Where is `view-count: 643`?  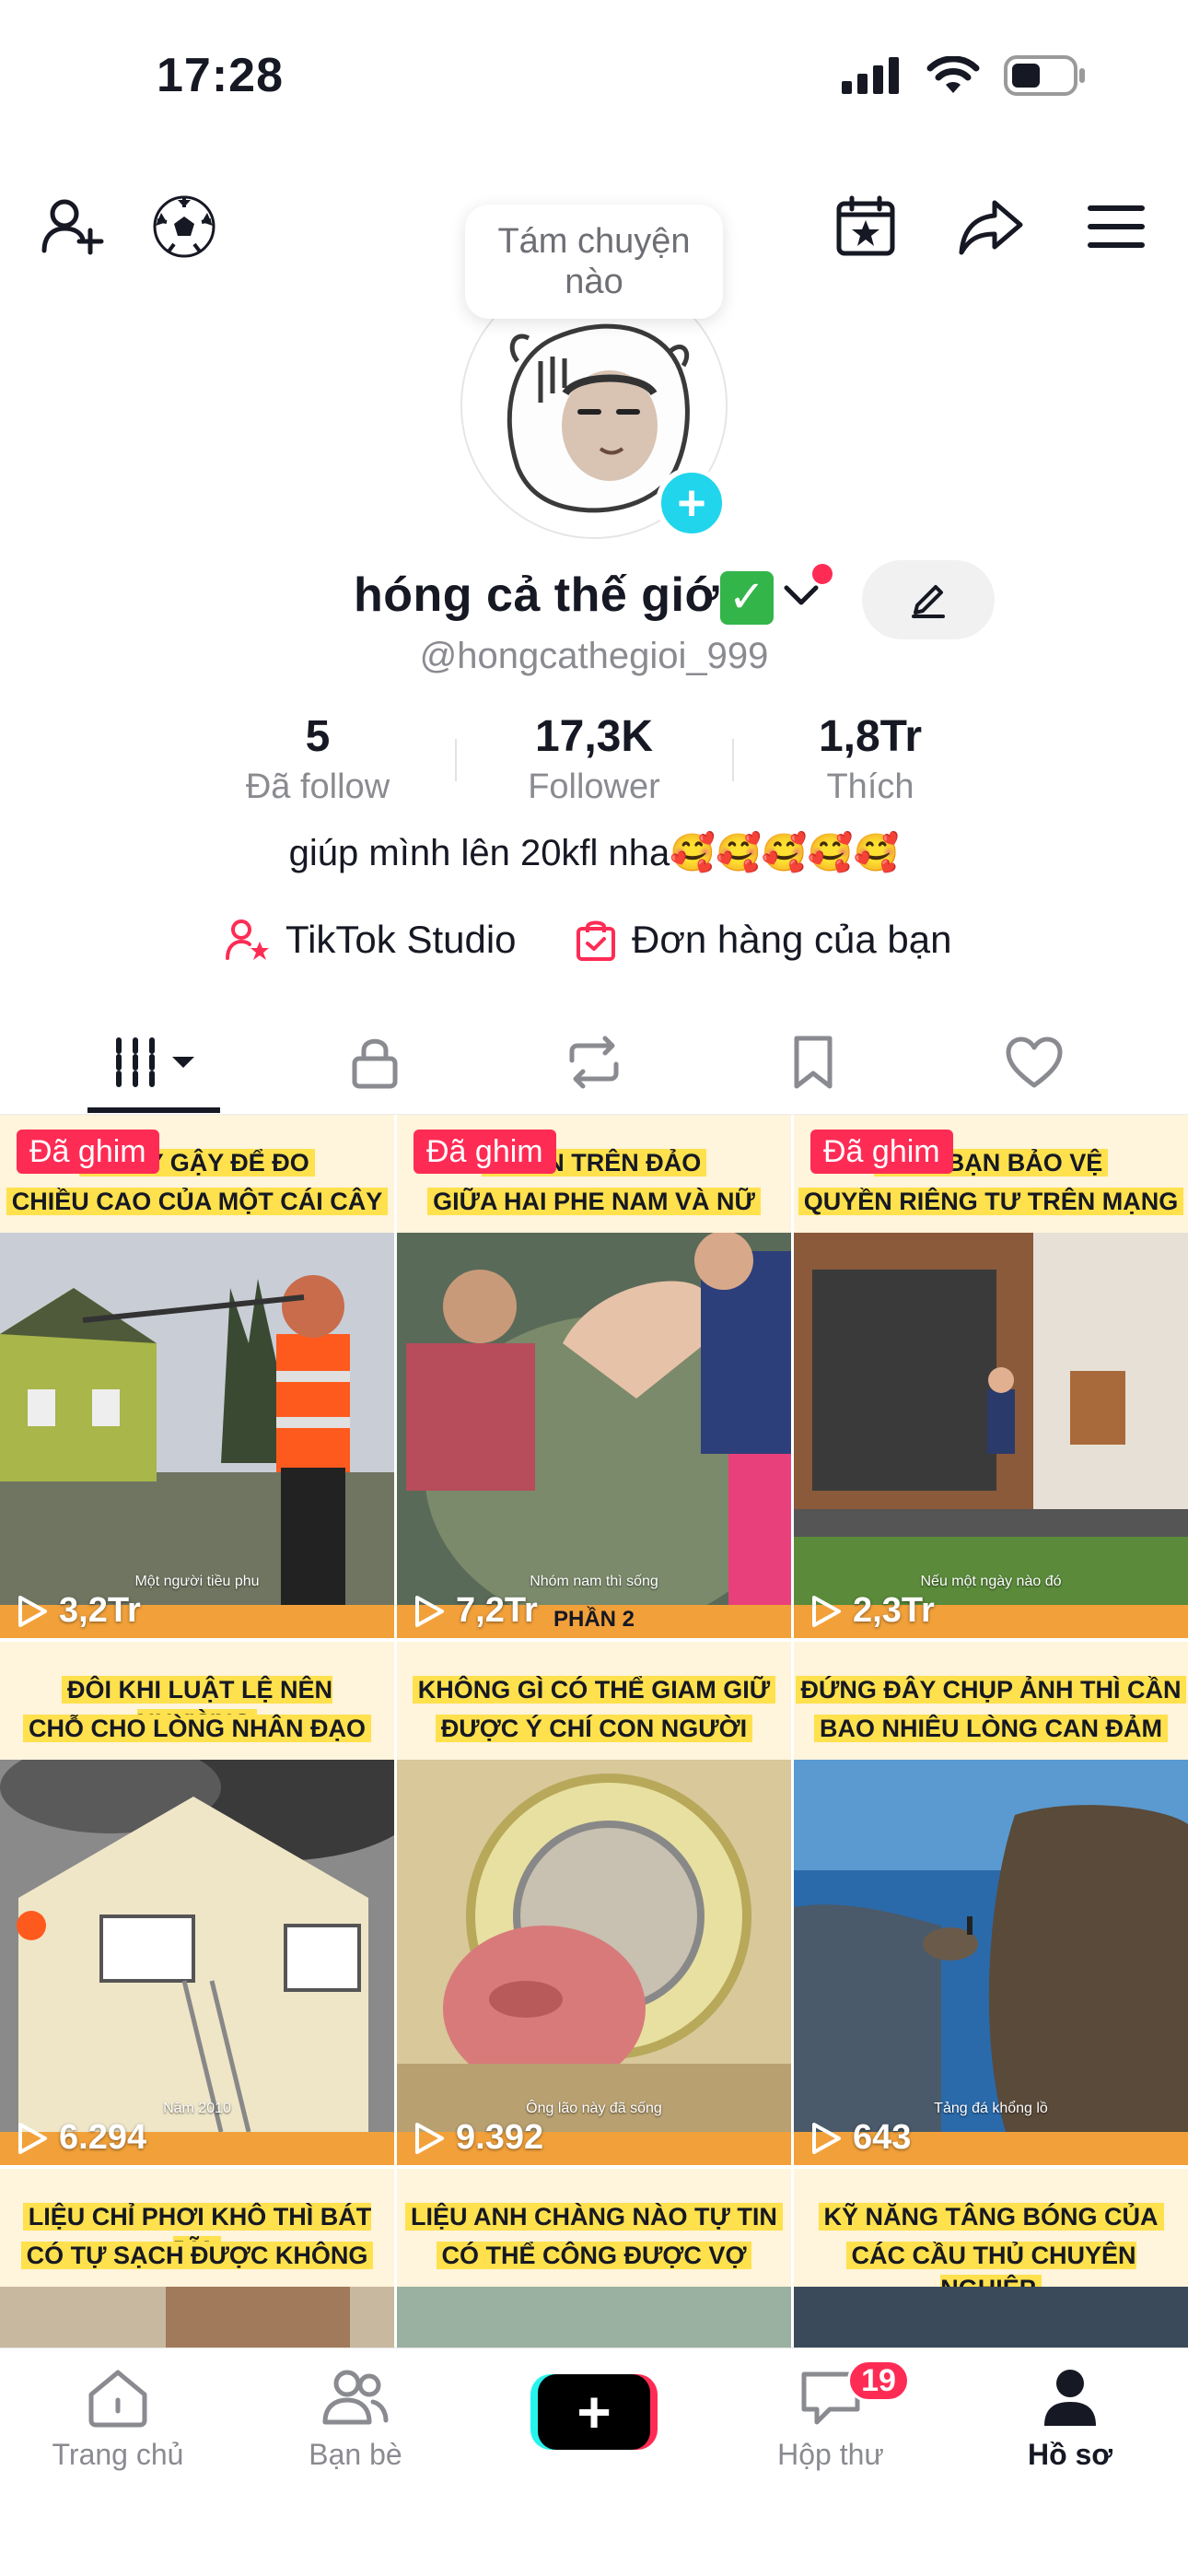
view-count: 643 is located at coordinates (860, 2138).